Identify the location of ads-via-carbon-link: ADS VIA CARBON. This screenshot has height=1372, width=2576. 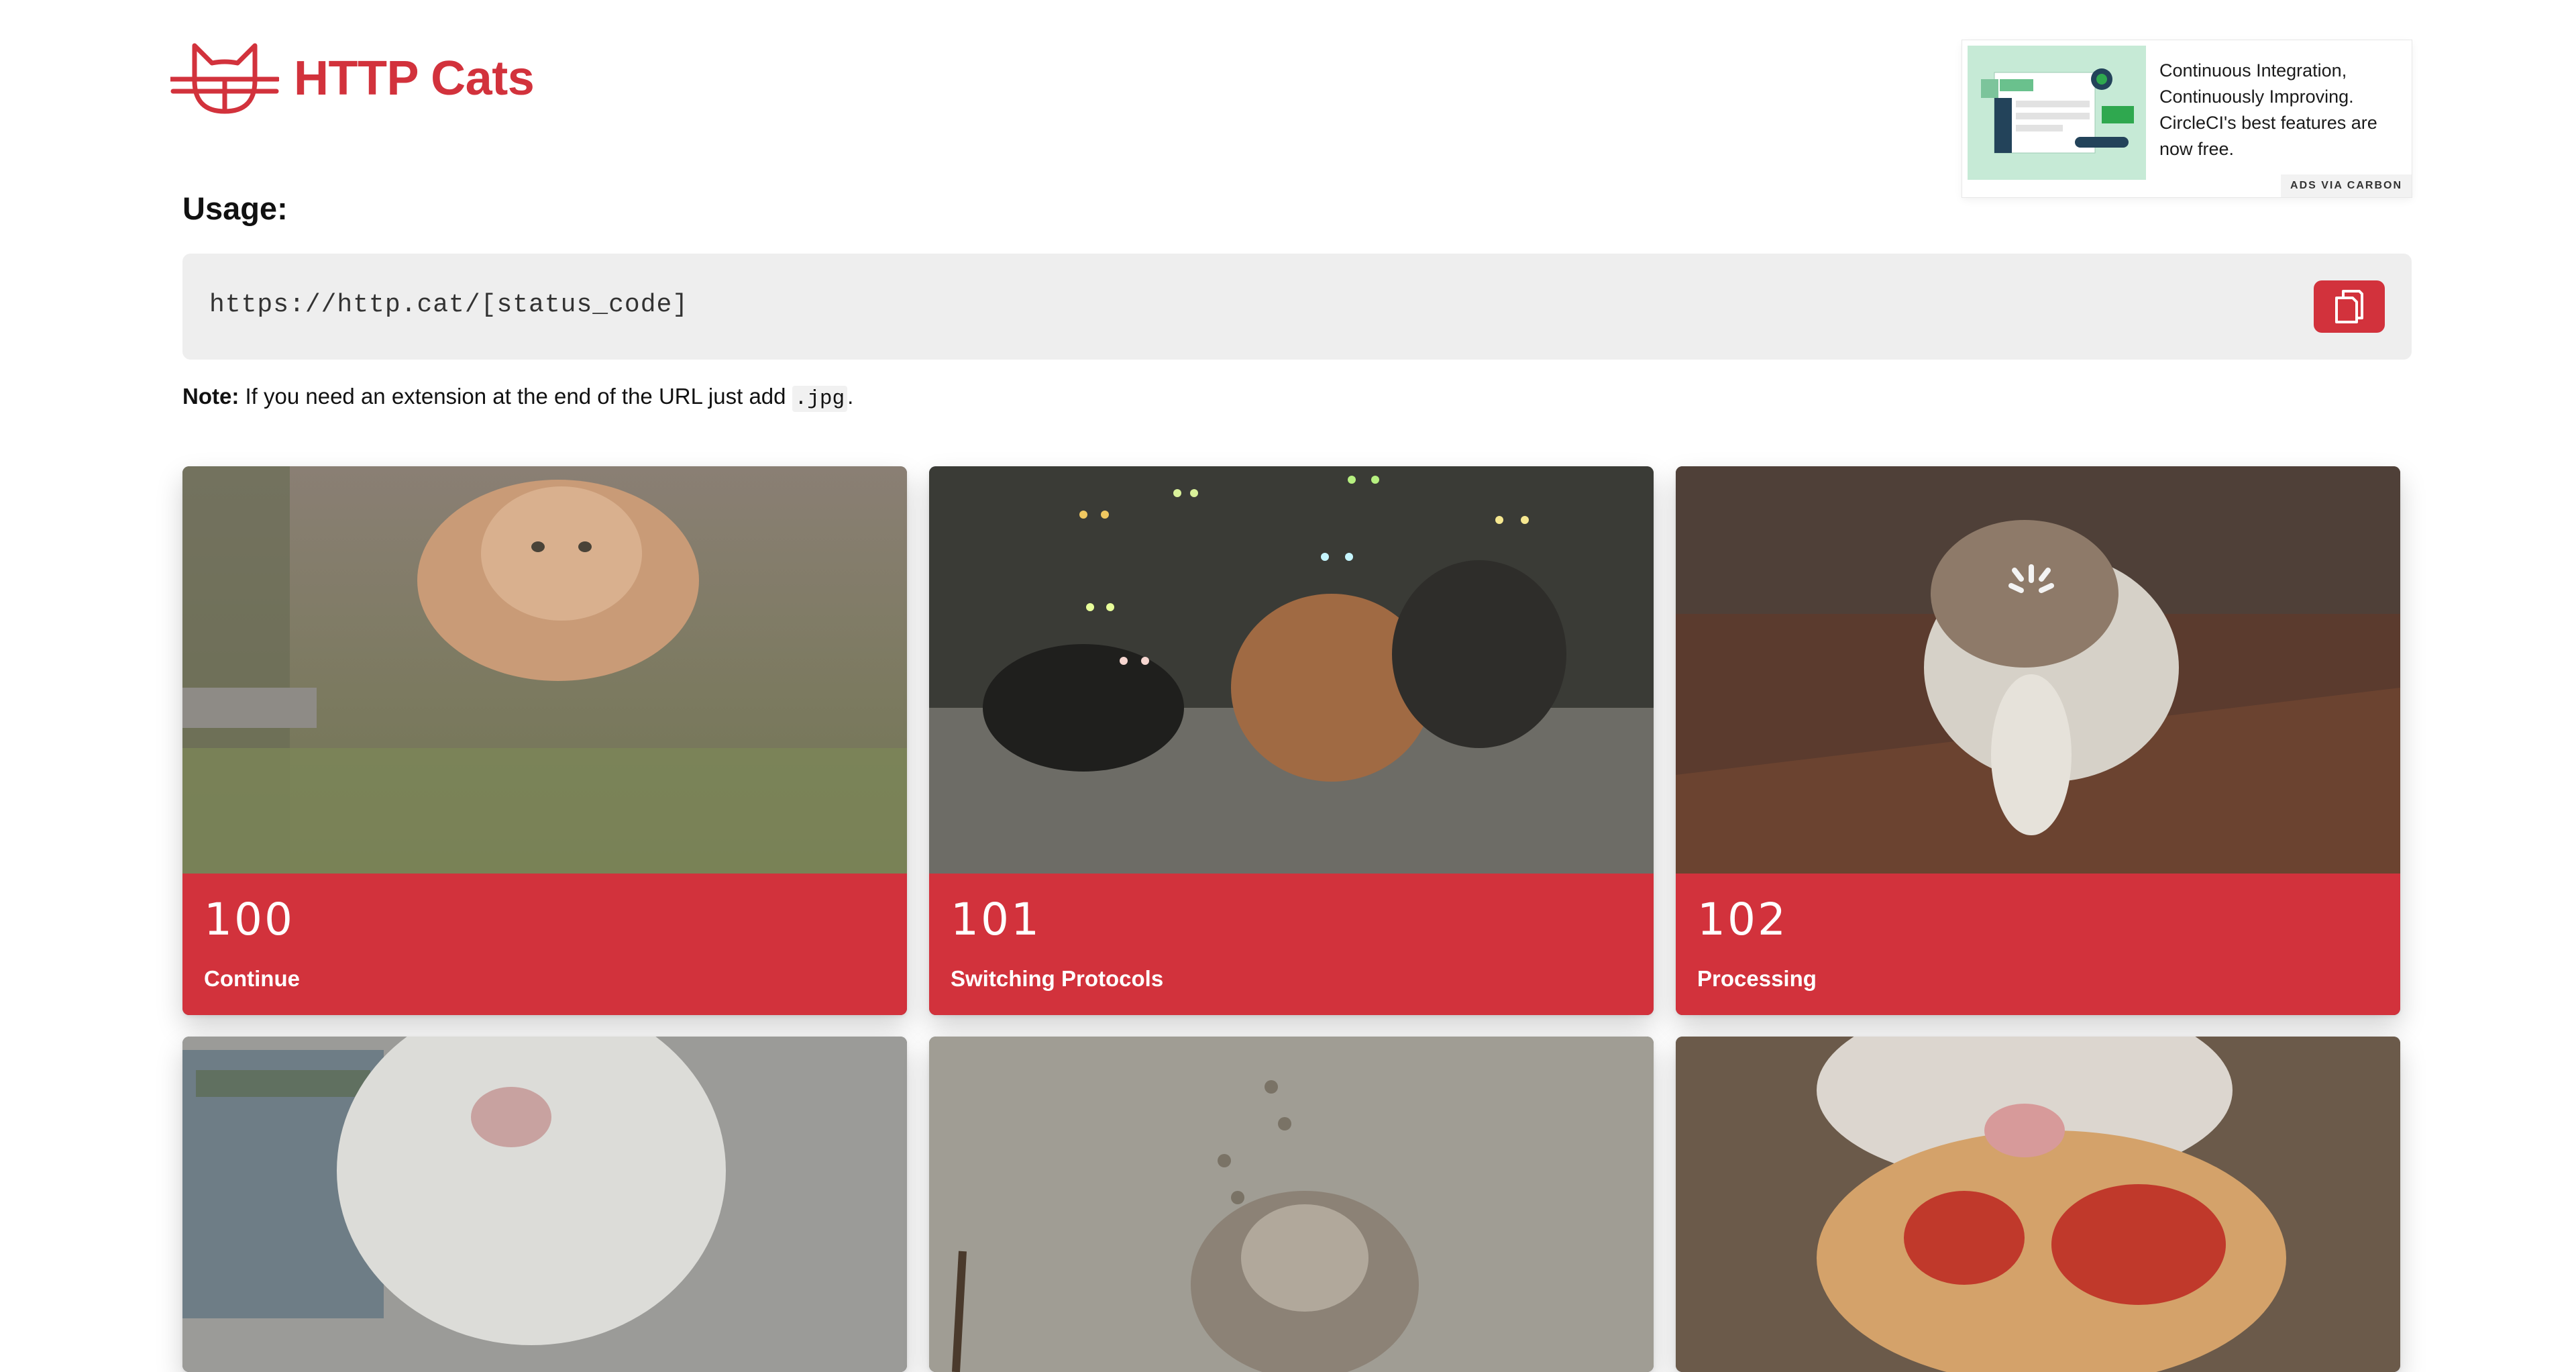
(2346, 185).